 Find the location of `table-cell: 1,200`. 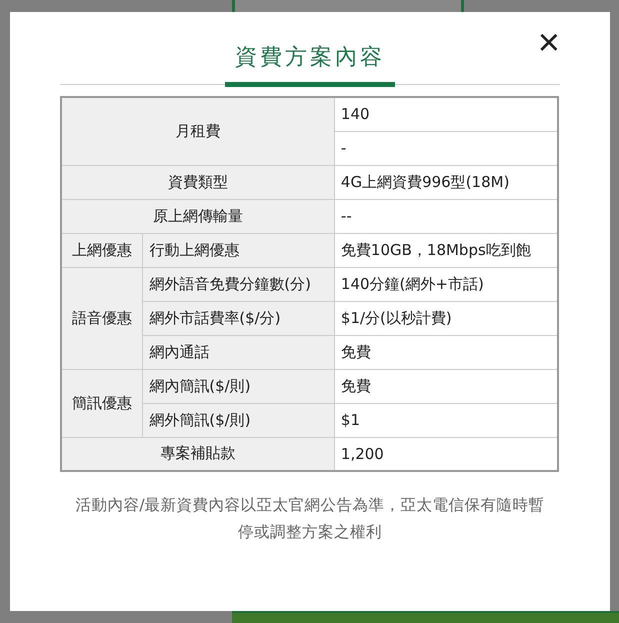

table-cell: 1,200 is located at coordinates (446, 454).